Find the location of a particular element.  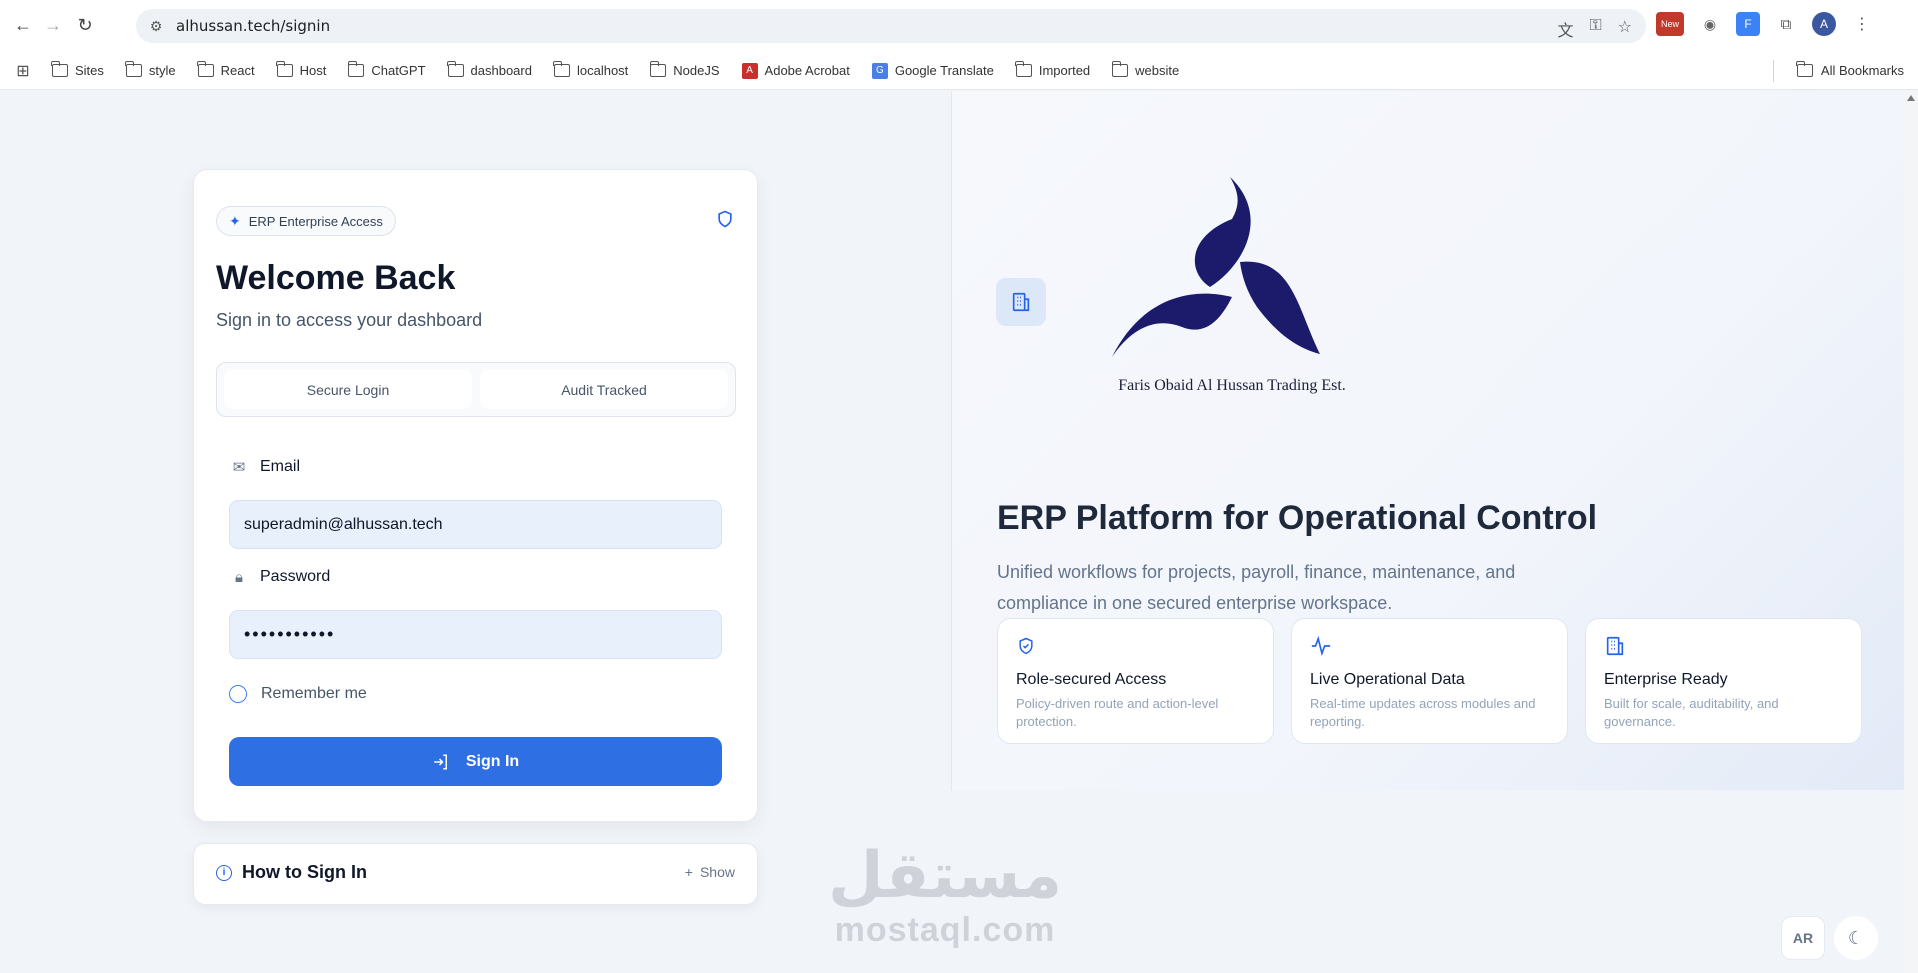

address-bar: ⚙ alhussan.tech/signin 文 ⚿ ☆ is located at coordinates (891, 26).